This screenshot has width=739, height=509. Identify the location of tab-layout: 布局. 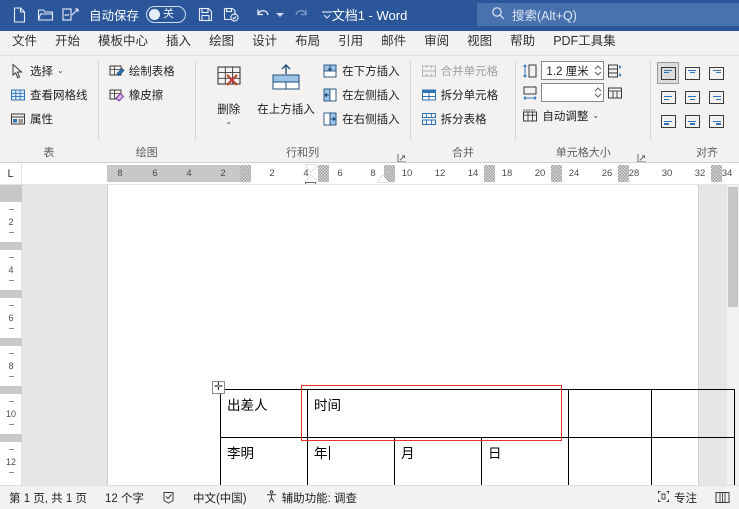
(307, 43).